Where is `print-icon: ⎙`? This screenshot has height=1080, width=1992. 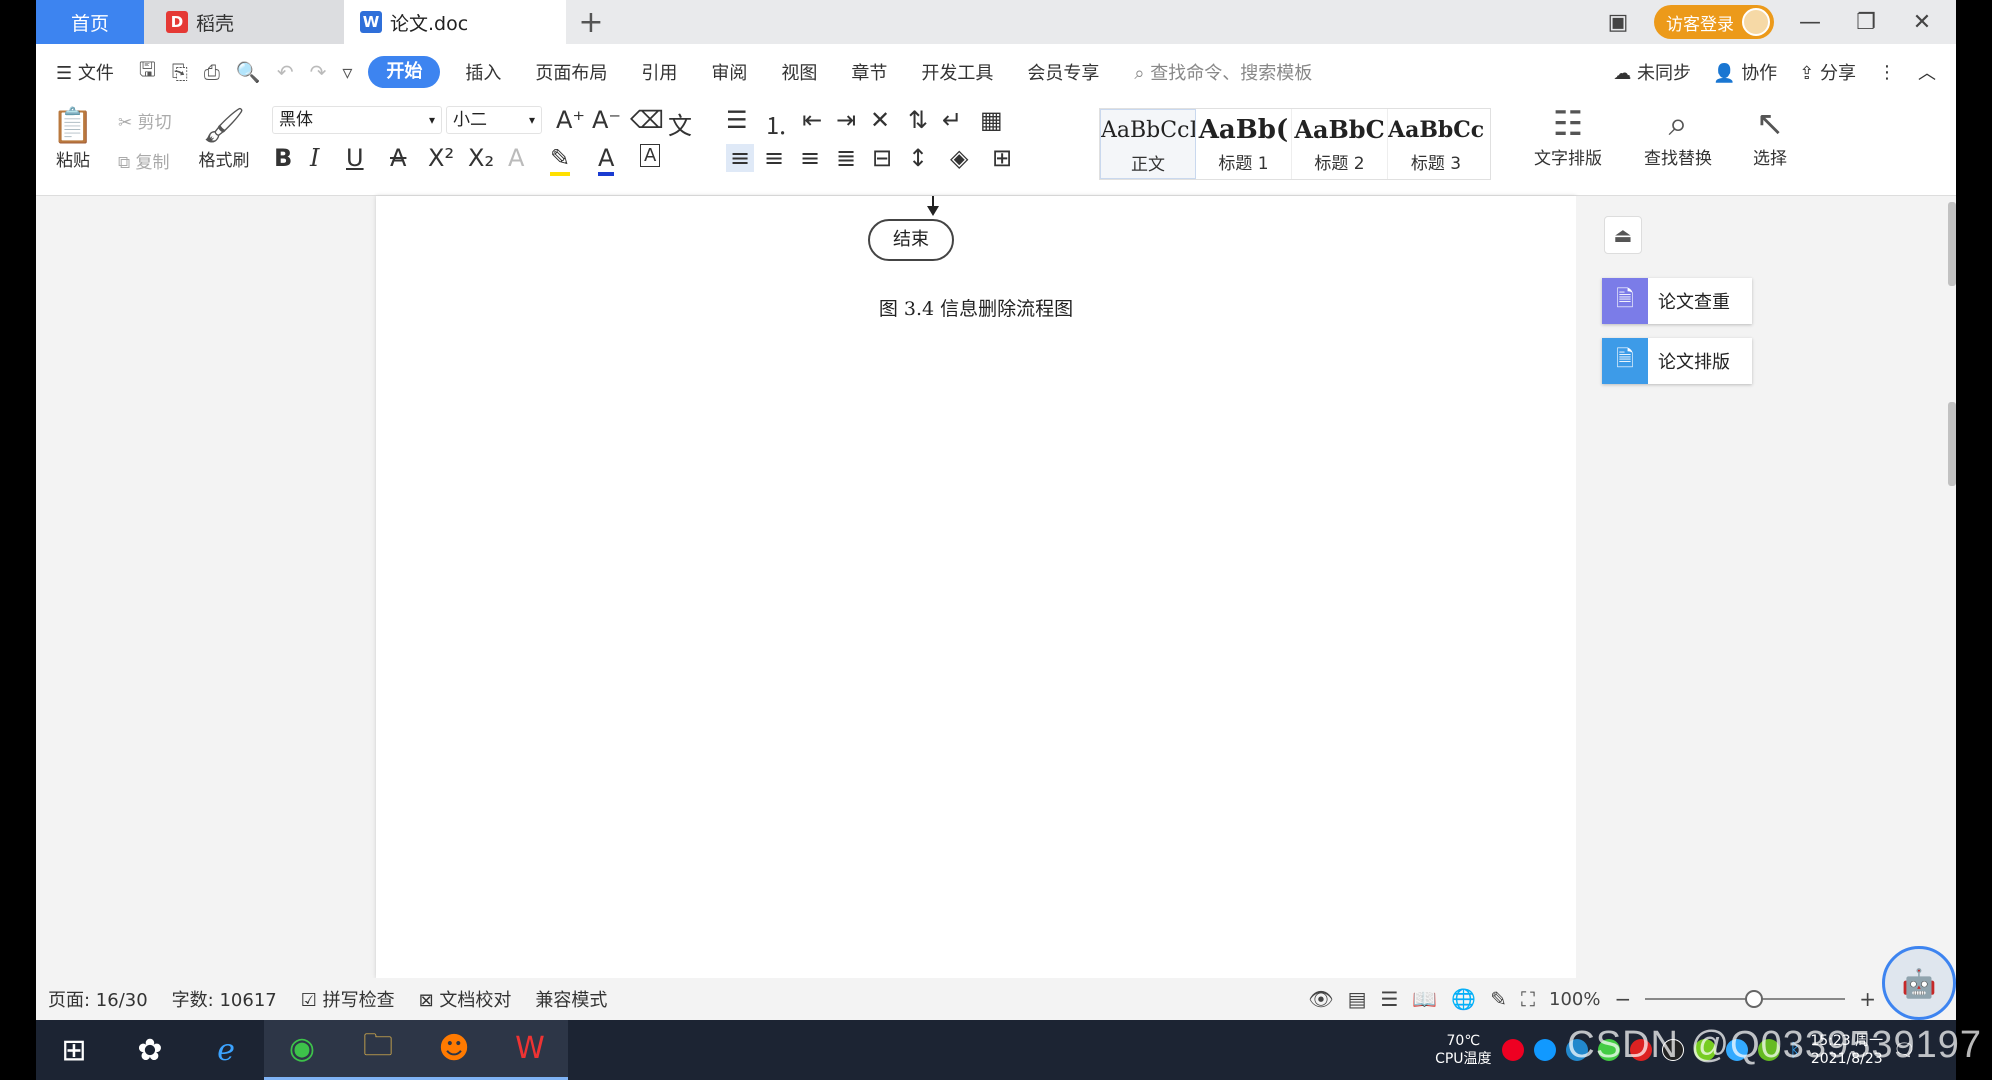 print-icon: ⎙ is located at coordinates (212, 72).